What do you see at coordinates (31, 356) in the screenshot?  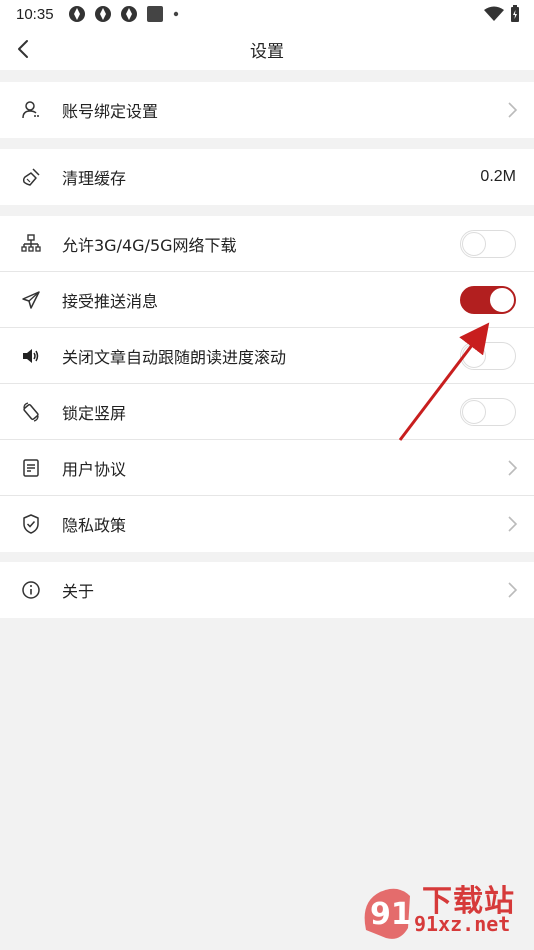 I see `speaker-icon` at bounding box center [31, 356].